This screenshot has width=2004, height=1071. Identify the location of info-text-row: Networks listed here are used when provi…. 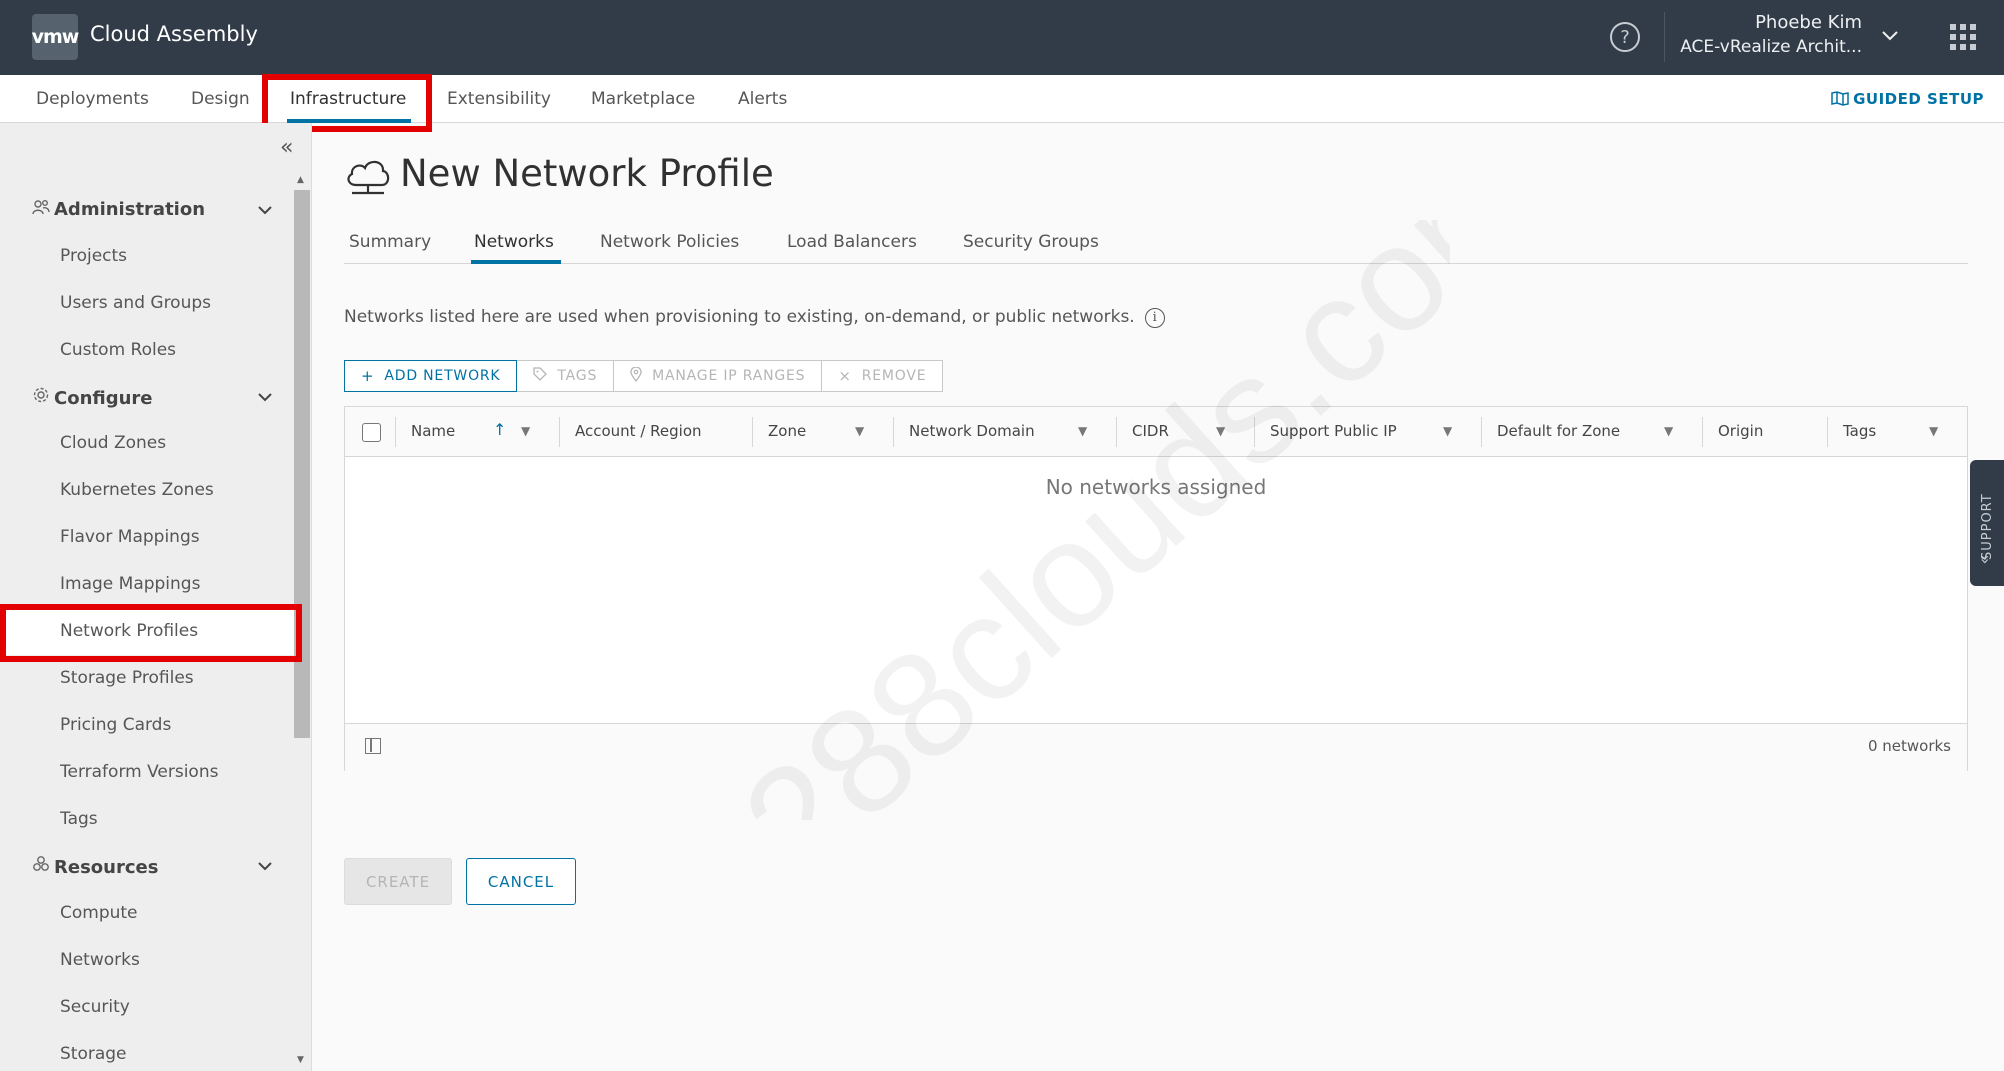
(754, 317).